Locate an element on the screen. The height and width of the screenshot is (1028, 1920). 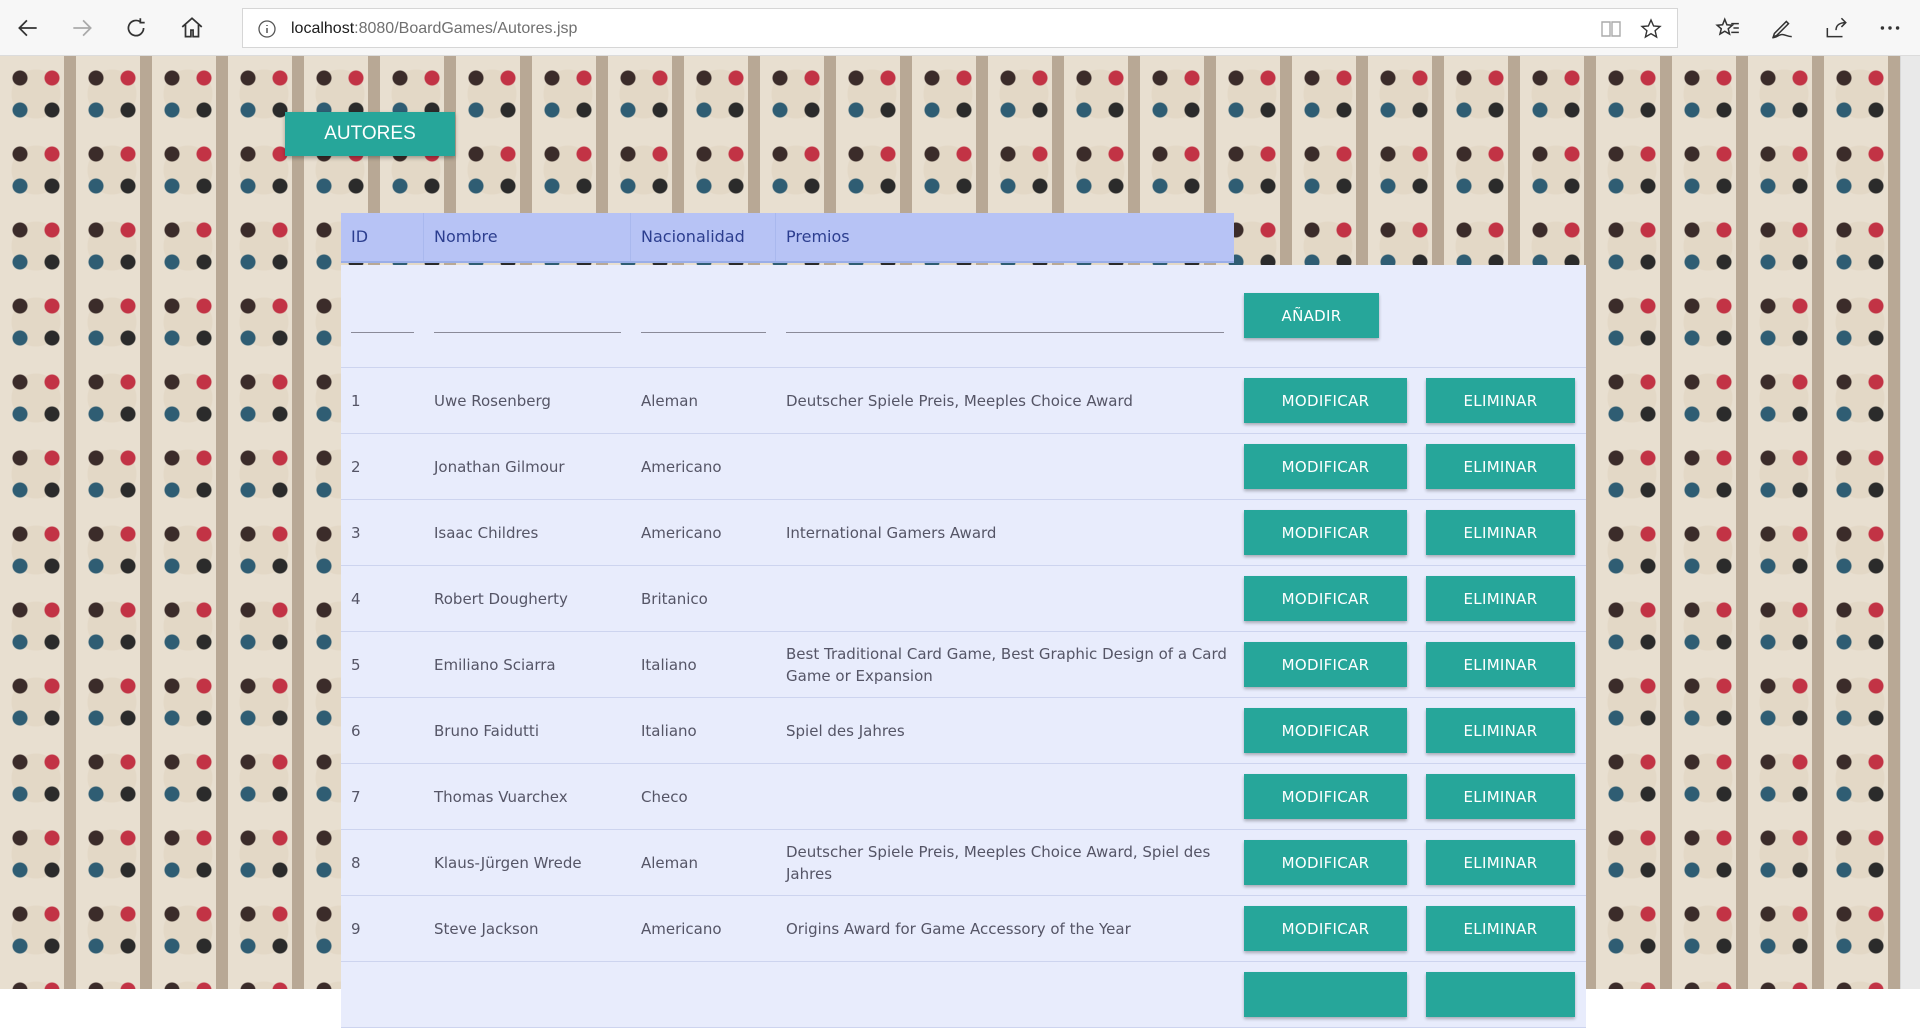
pen-icon is located at coordinates (1782, 29).